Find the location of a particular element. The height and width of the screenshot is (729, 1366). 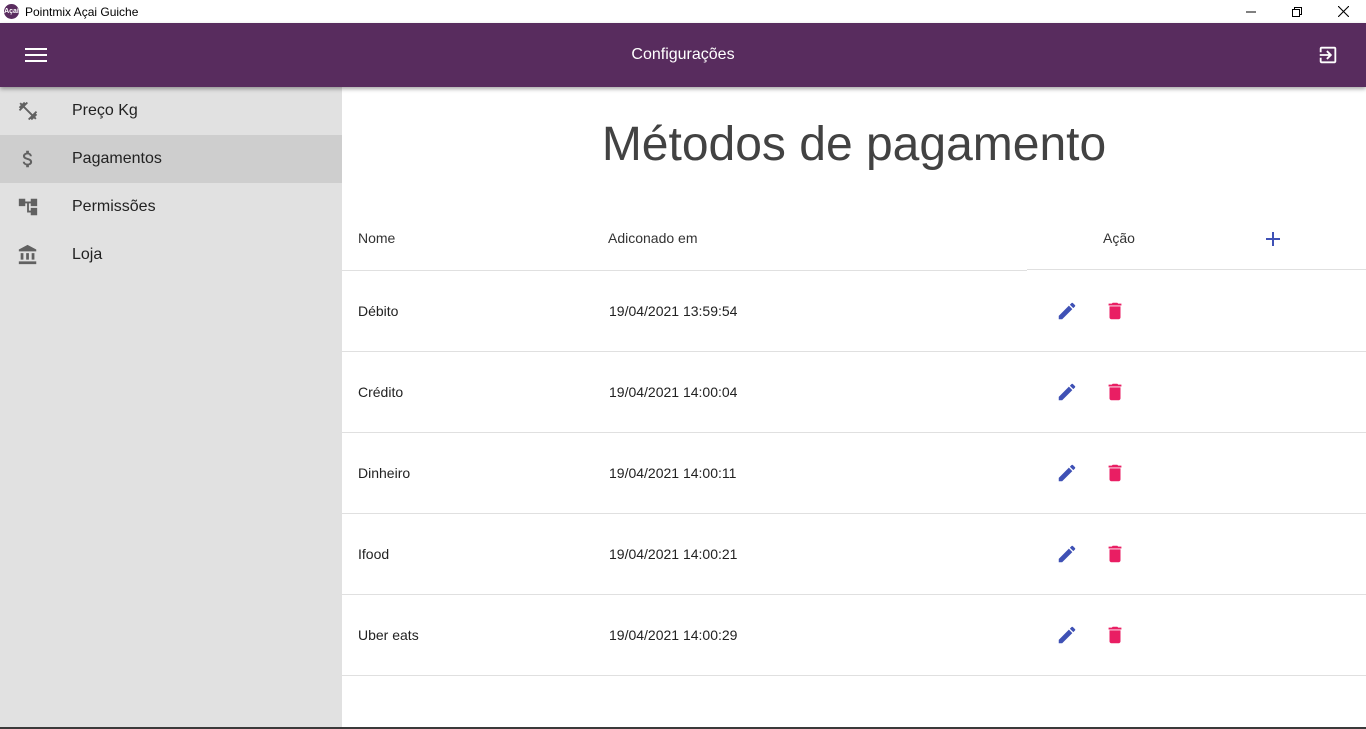

plus-icon is located at coordinates (1273, 239).